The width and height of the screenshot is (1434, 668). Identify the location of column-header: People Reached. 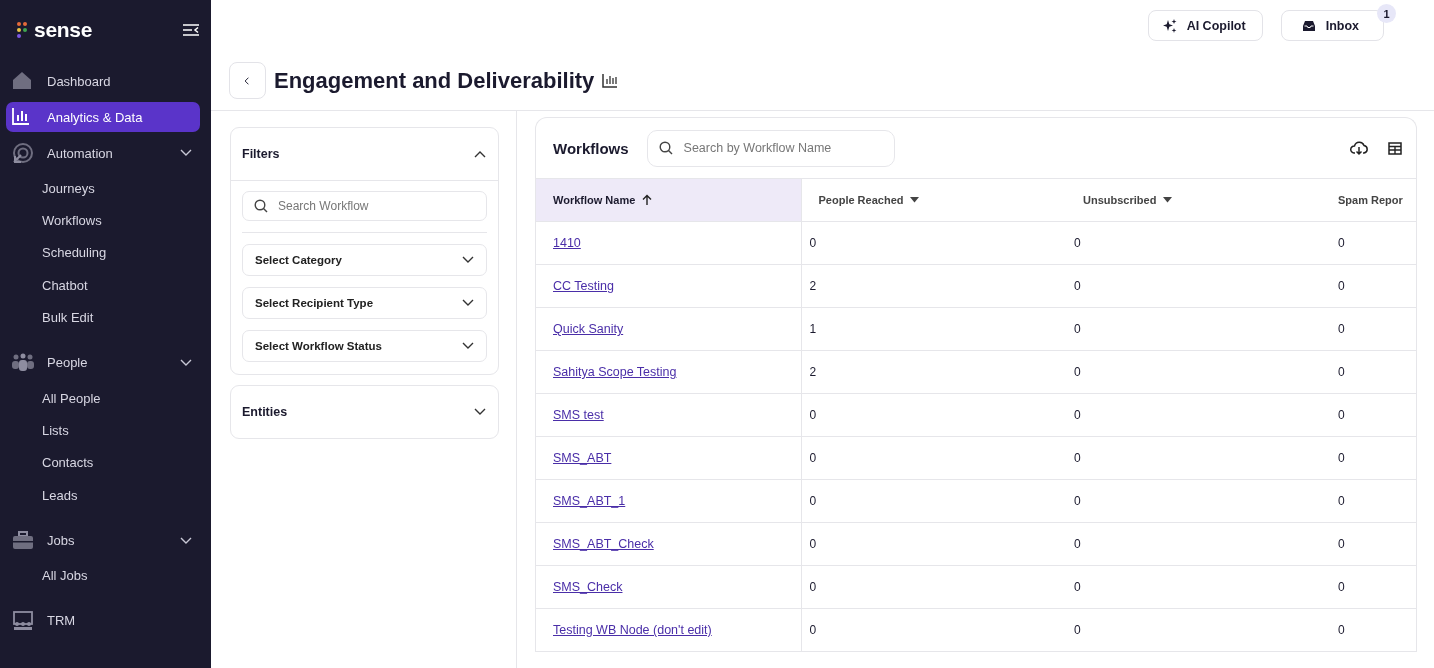
(933, 200).